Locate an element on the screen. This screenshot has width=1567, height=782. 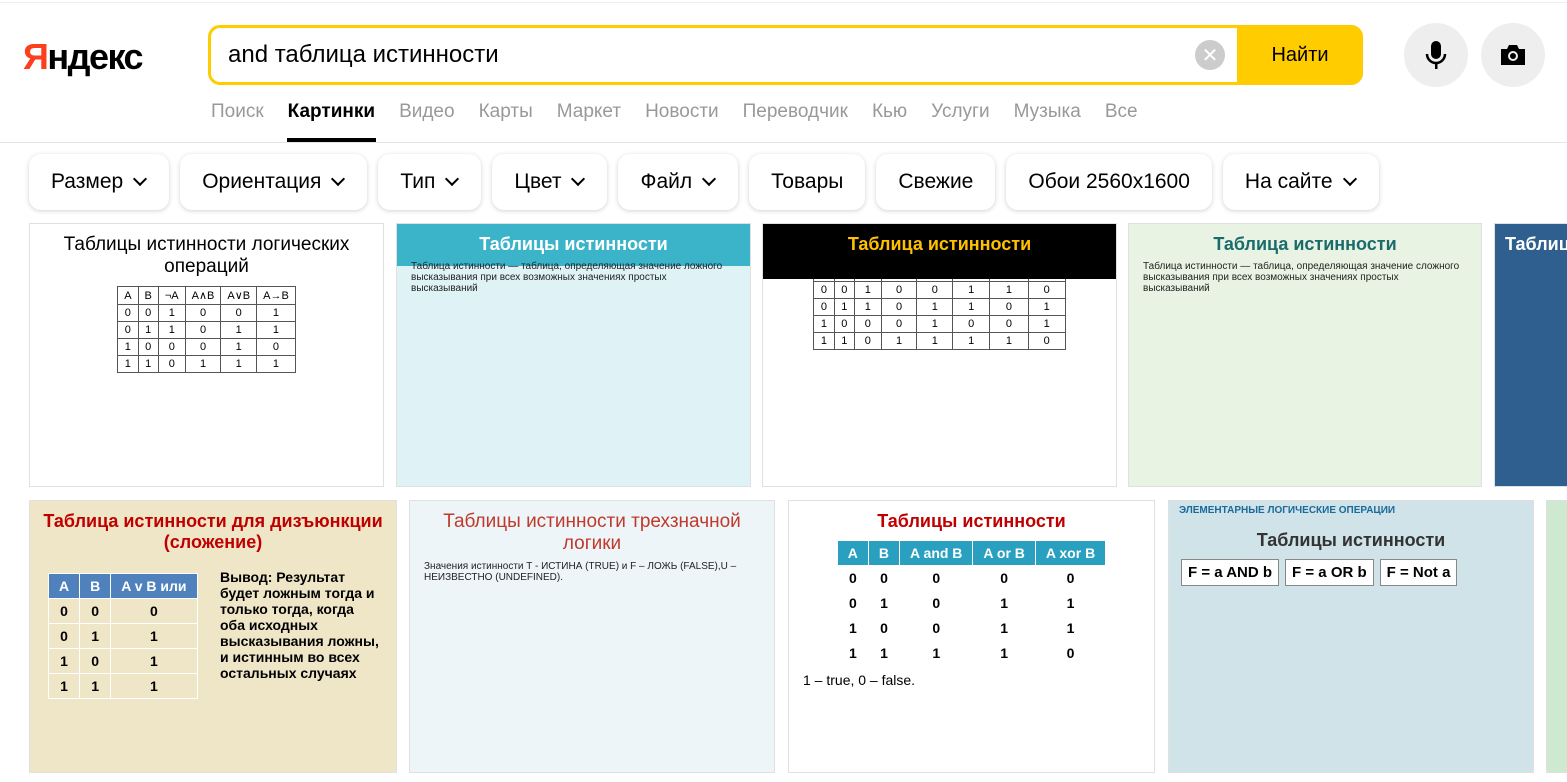
filter-chip: Размер is located at coordinates (99, 182).